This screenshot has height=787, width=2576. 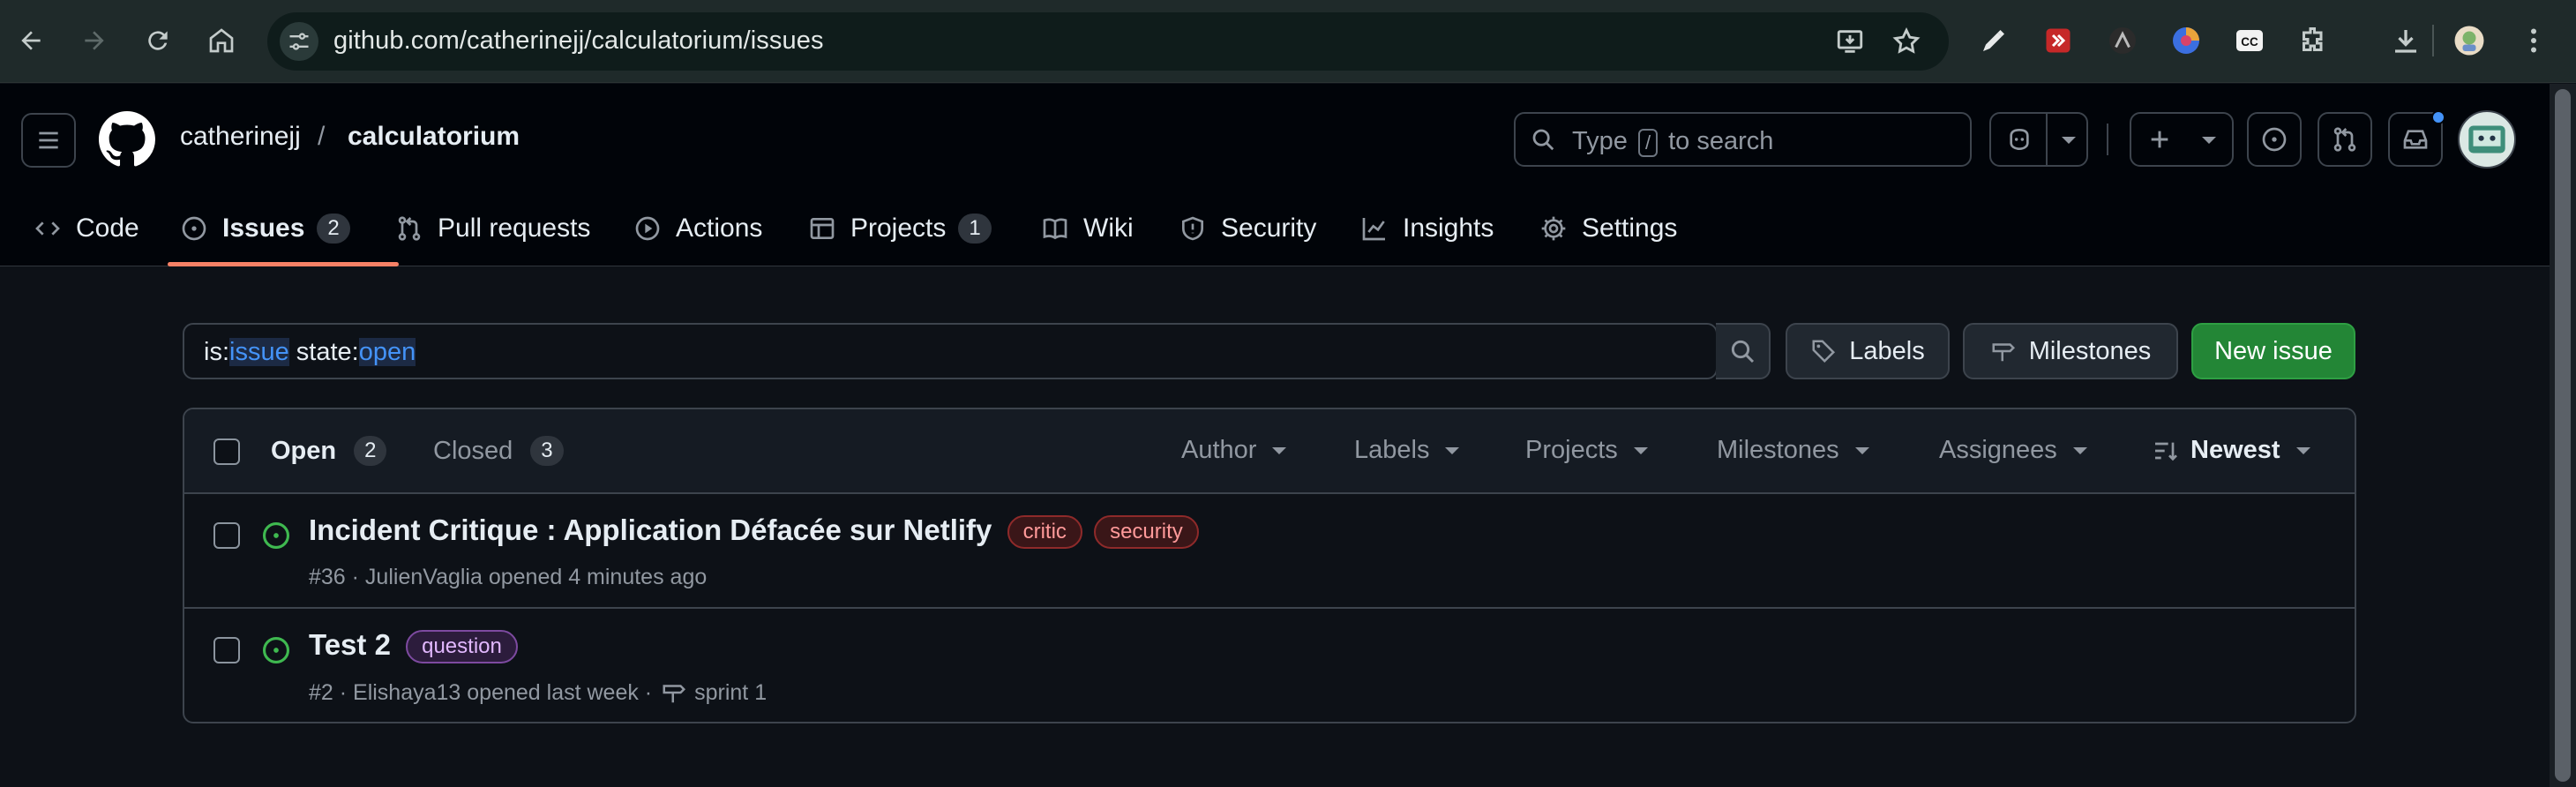 I want to click on milestones-button: Milestones, so click(x=2070, y=351).